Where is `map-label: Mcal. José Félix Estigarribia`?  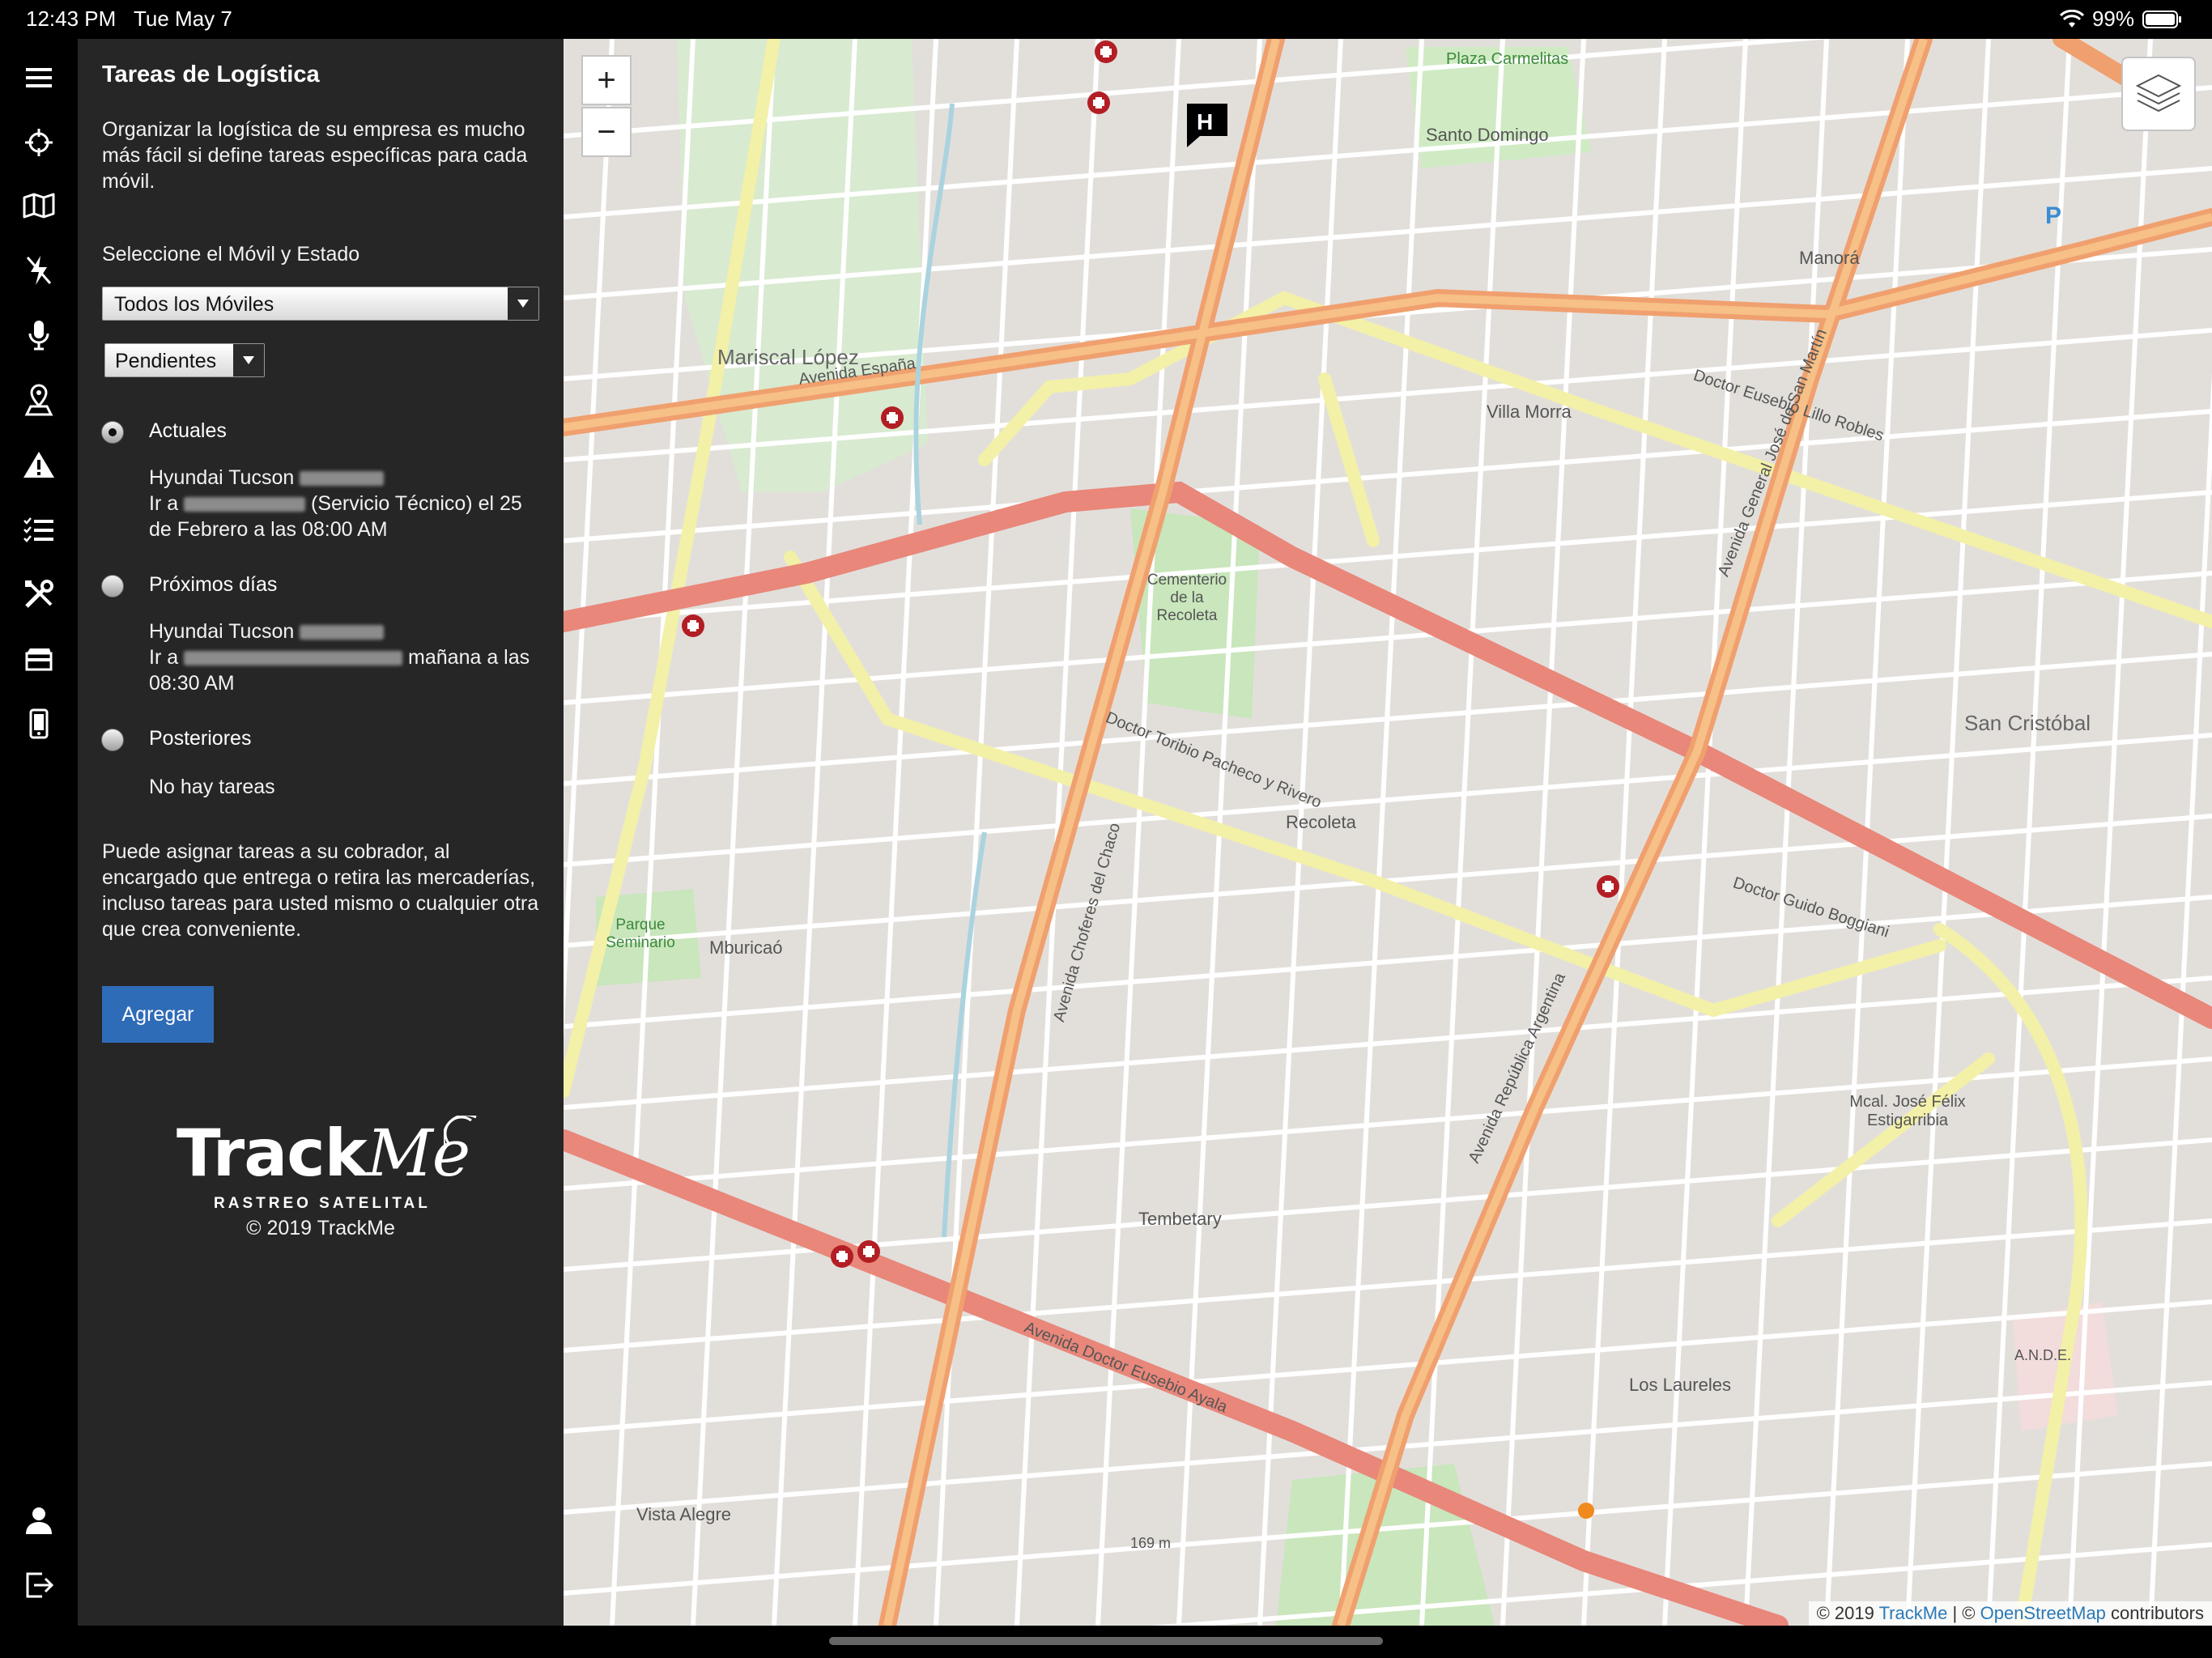
map-label: Mcal. José Félix Estigarribia is located at coordinates (1908, 1111).